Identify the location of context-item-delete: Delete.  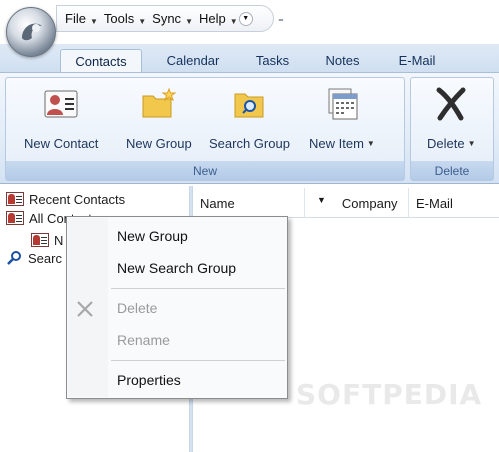
(177, 308).